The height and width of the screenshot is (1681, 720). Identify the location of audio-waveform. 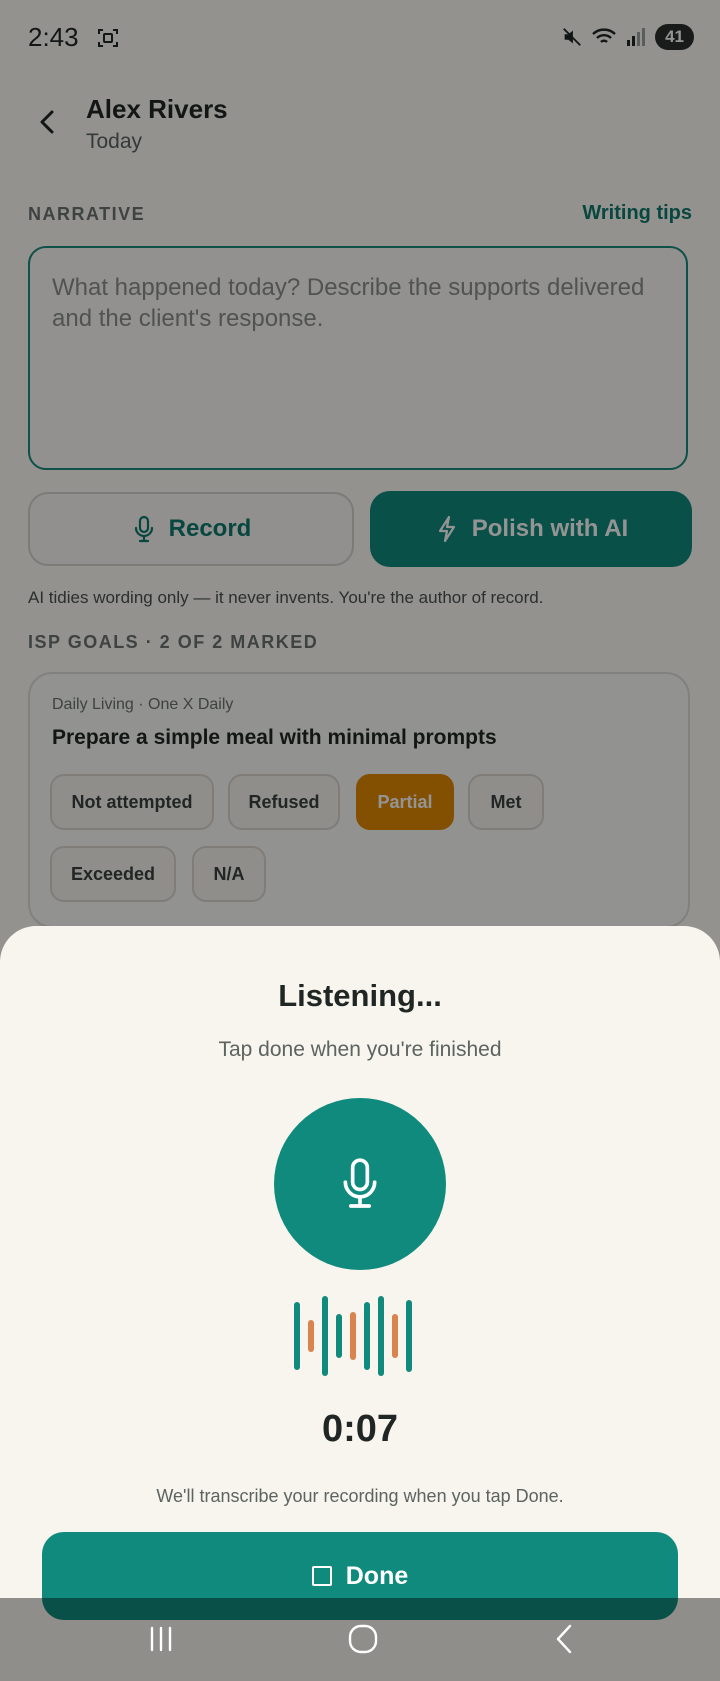
(353, 1336).